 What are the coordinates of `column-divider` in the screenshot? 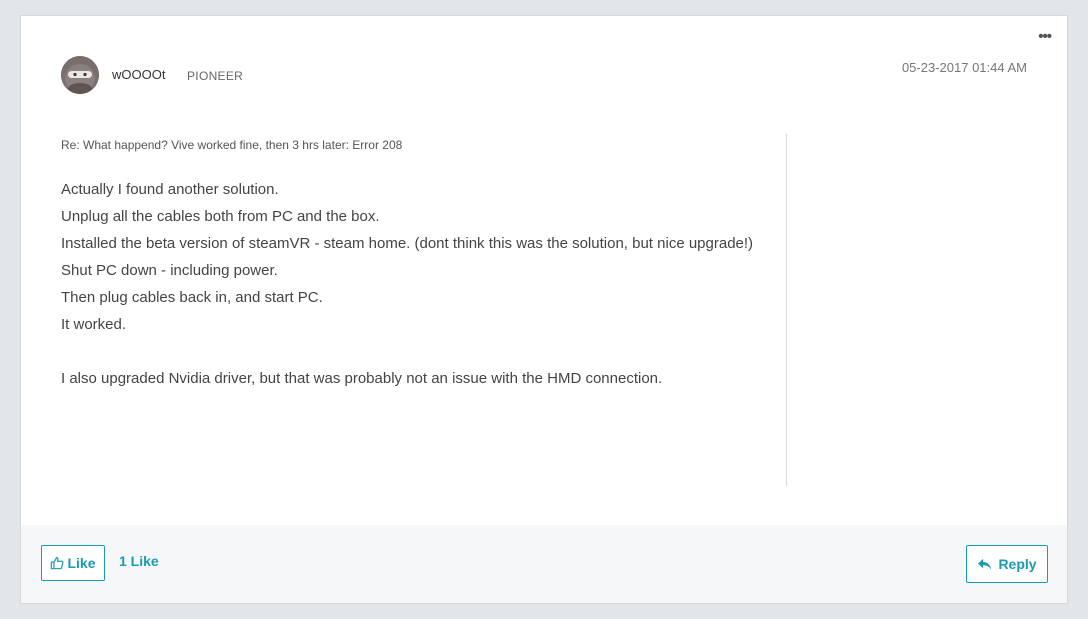 It's located at (786, 310).